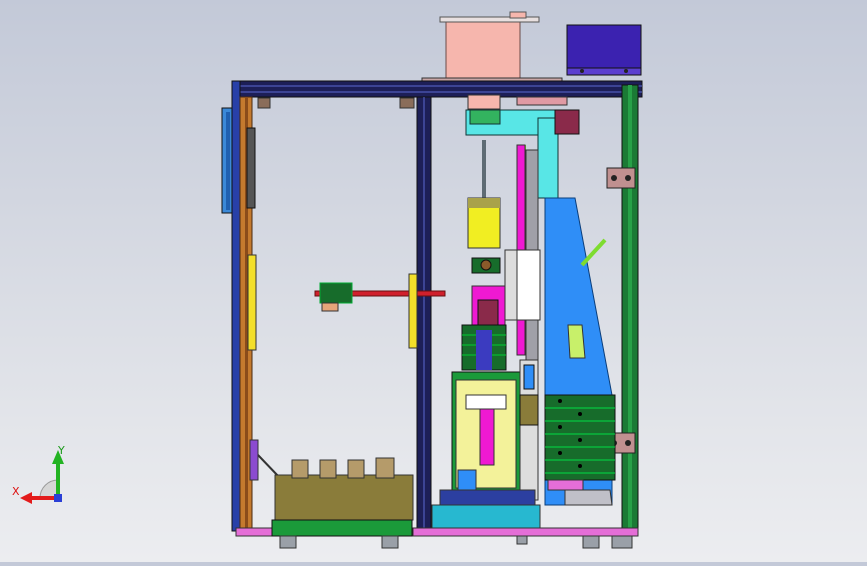 This screenshot has height=566, width=867. Describe the element at coordinates (61, 450) in the screenshot. I see `y-axis-label: Y` at that location.